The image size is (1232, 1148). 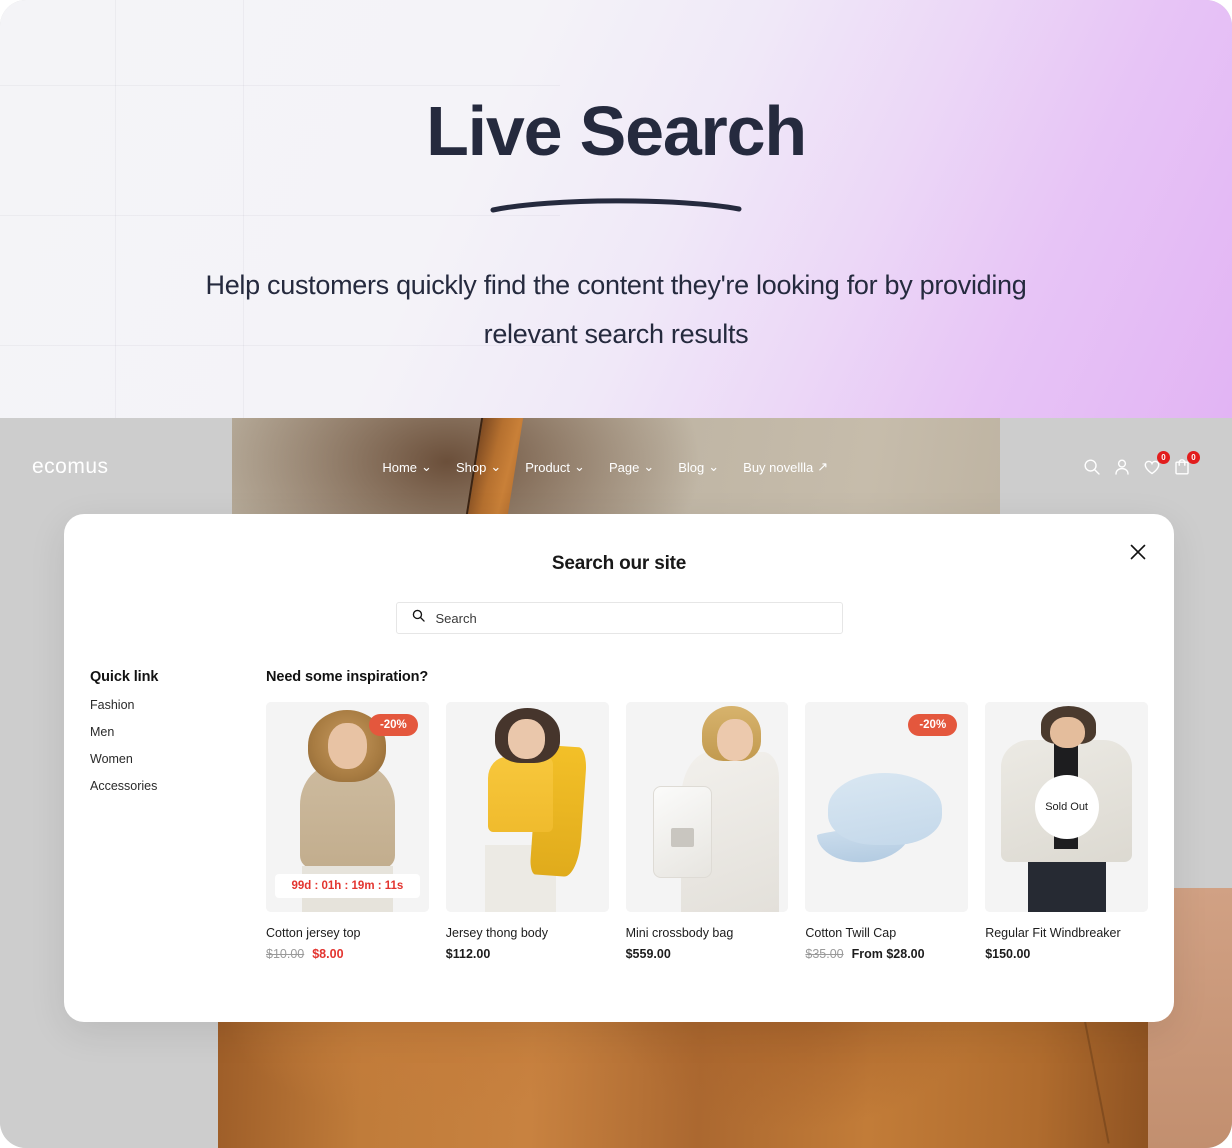 What do you see at coordinates (887, 807) in the screenshot?
I see `product-image: -20%` at bounding box center [887, 807].